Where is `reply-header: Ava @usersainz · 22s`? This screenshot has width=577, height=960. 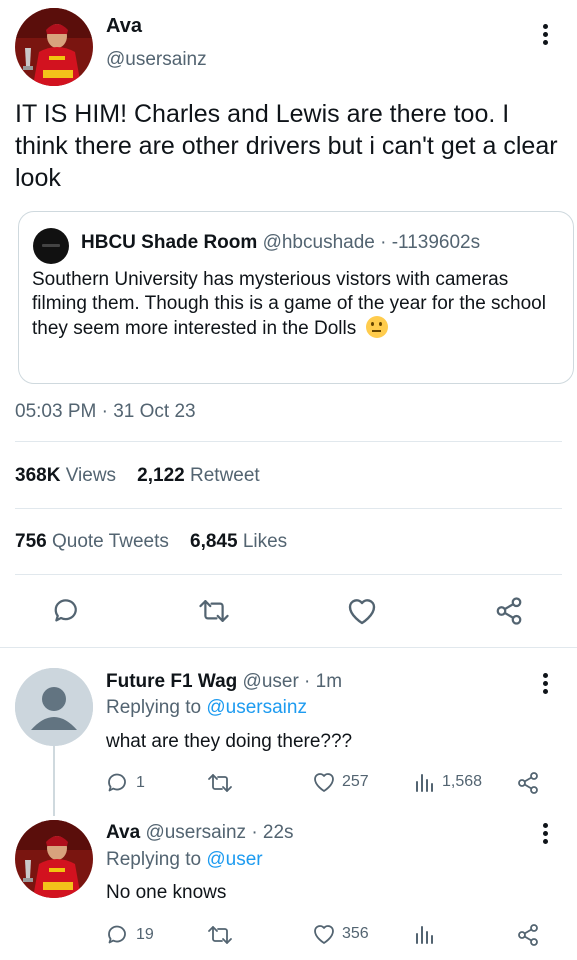 reply-header: Ava @usersainz · 22s is located at coordinates (200, 833).